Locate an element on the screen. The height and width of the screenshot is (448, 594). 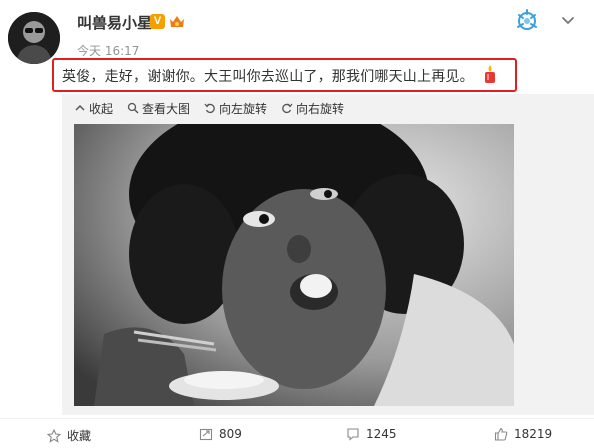
star-icon is located at coordinates (54, 435).